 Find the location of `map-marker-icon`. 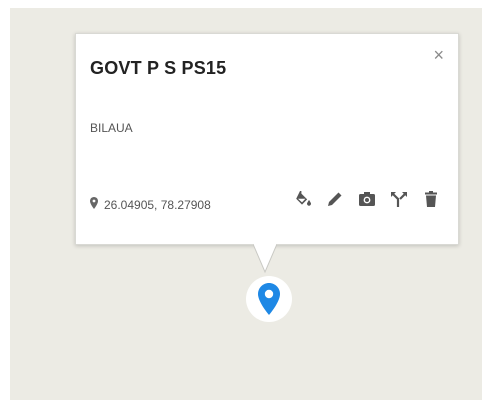

map-marker-icon is located at coordinates (269, 299).